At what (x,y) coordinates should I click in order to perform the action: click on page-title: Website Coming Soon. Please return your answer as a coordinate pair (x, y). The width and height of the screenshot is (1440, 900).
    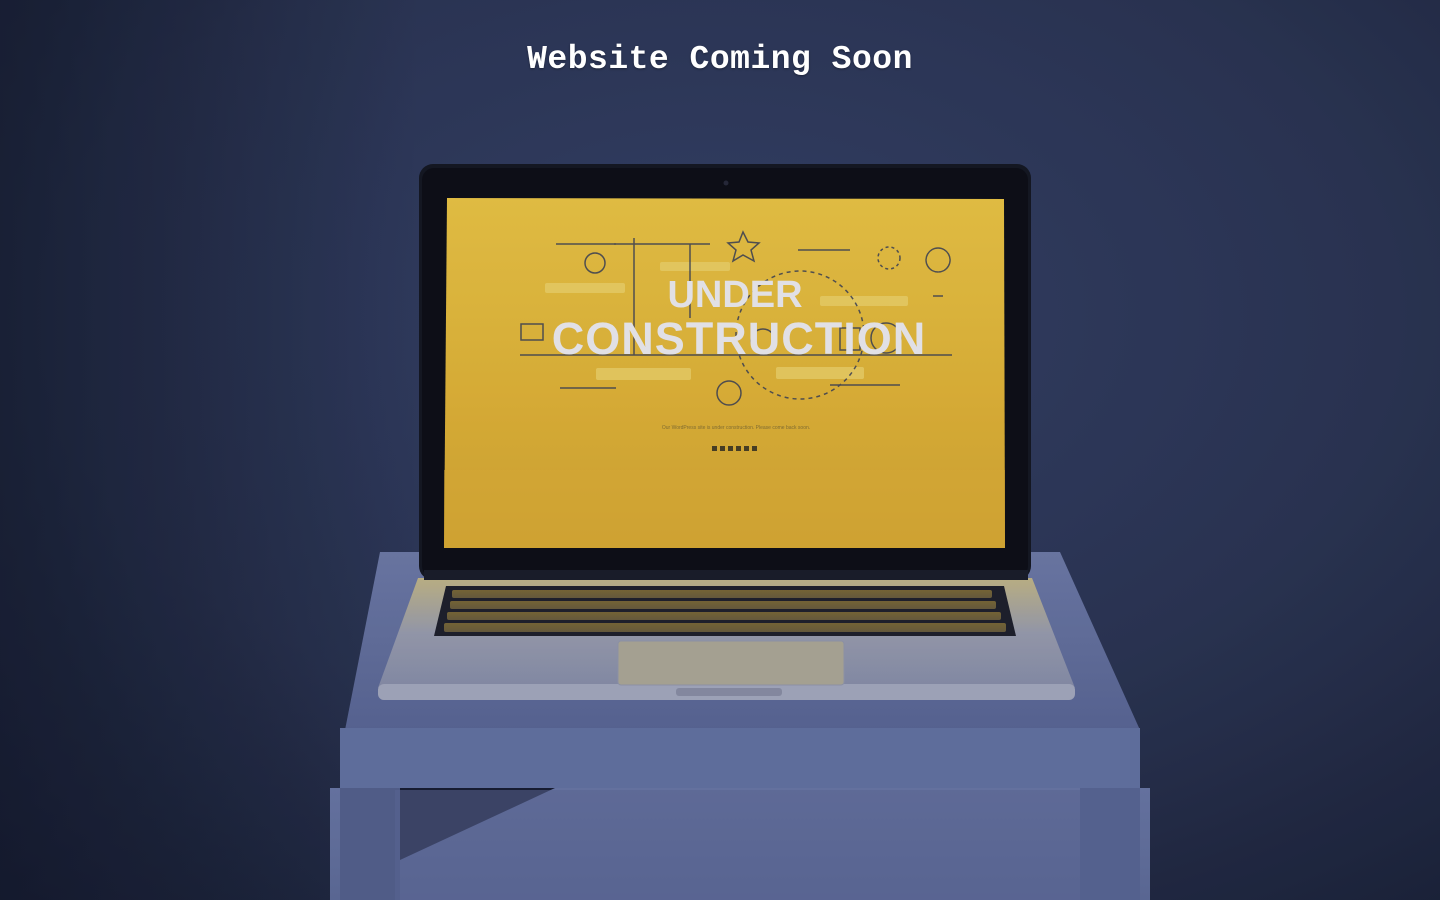
    Looking at the image, I should click on (720, 60).